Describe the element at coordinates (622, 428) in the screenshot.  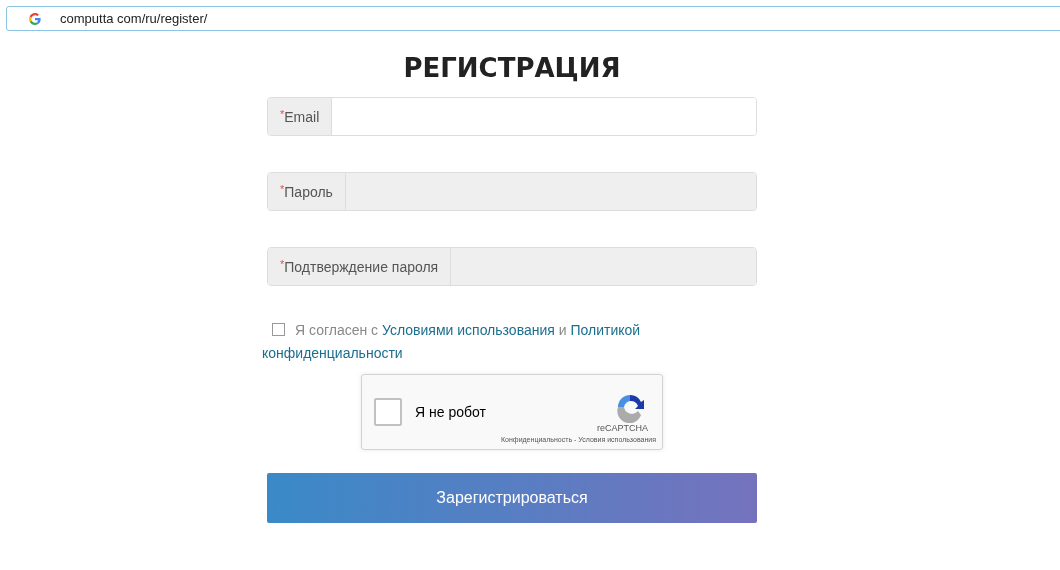
I see `captcha-brand: reCAPTCHA` at that location.